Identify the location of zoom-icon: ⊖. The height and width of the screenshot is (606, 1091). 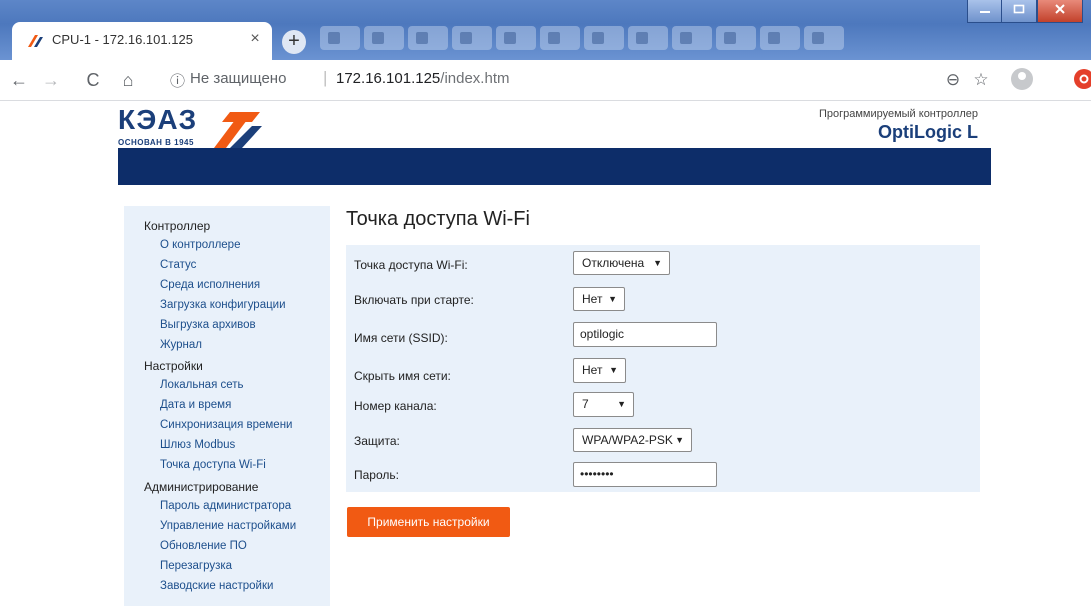
(953, 80).